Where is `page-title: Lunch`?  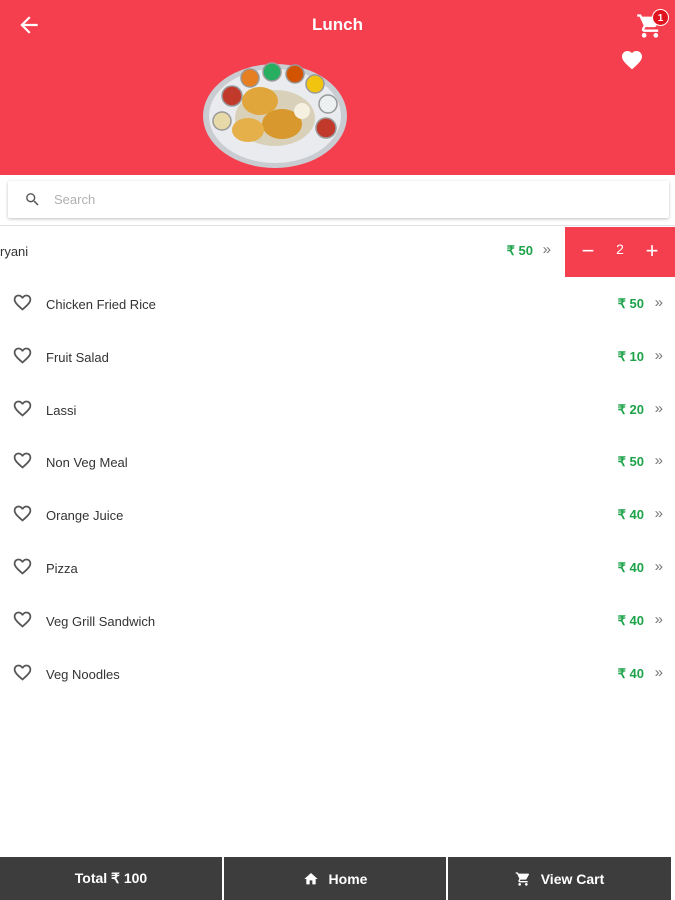 page-title: Lunch is located at coordinates (337, 24).